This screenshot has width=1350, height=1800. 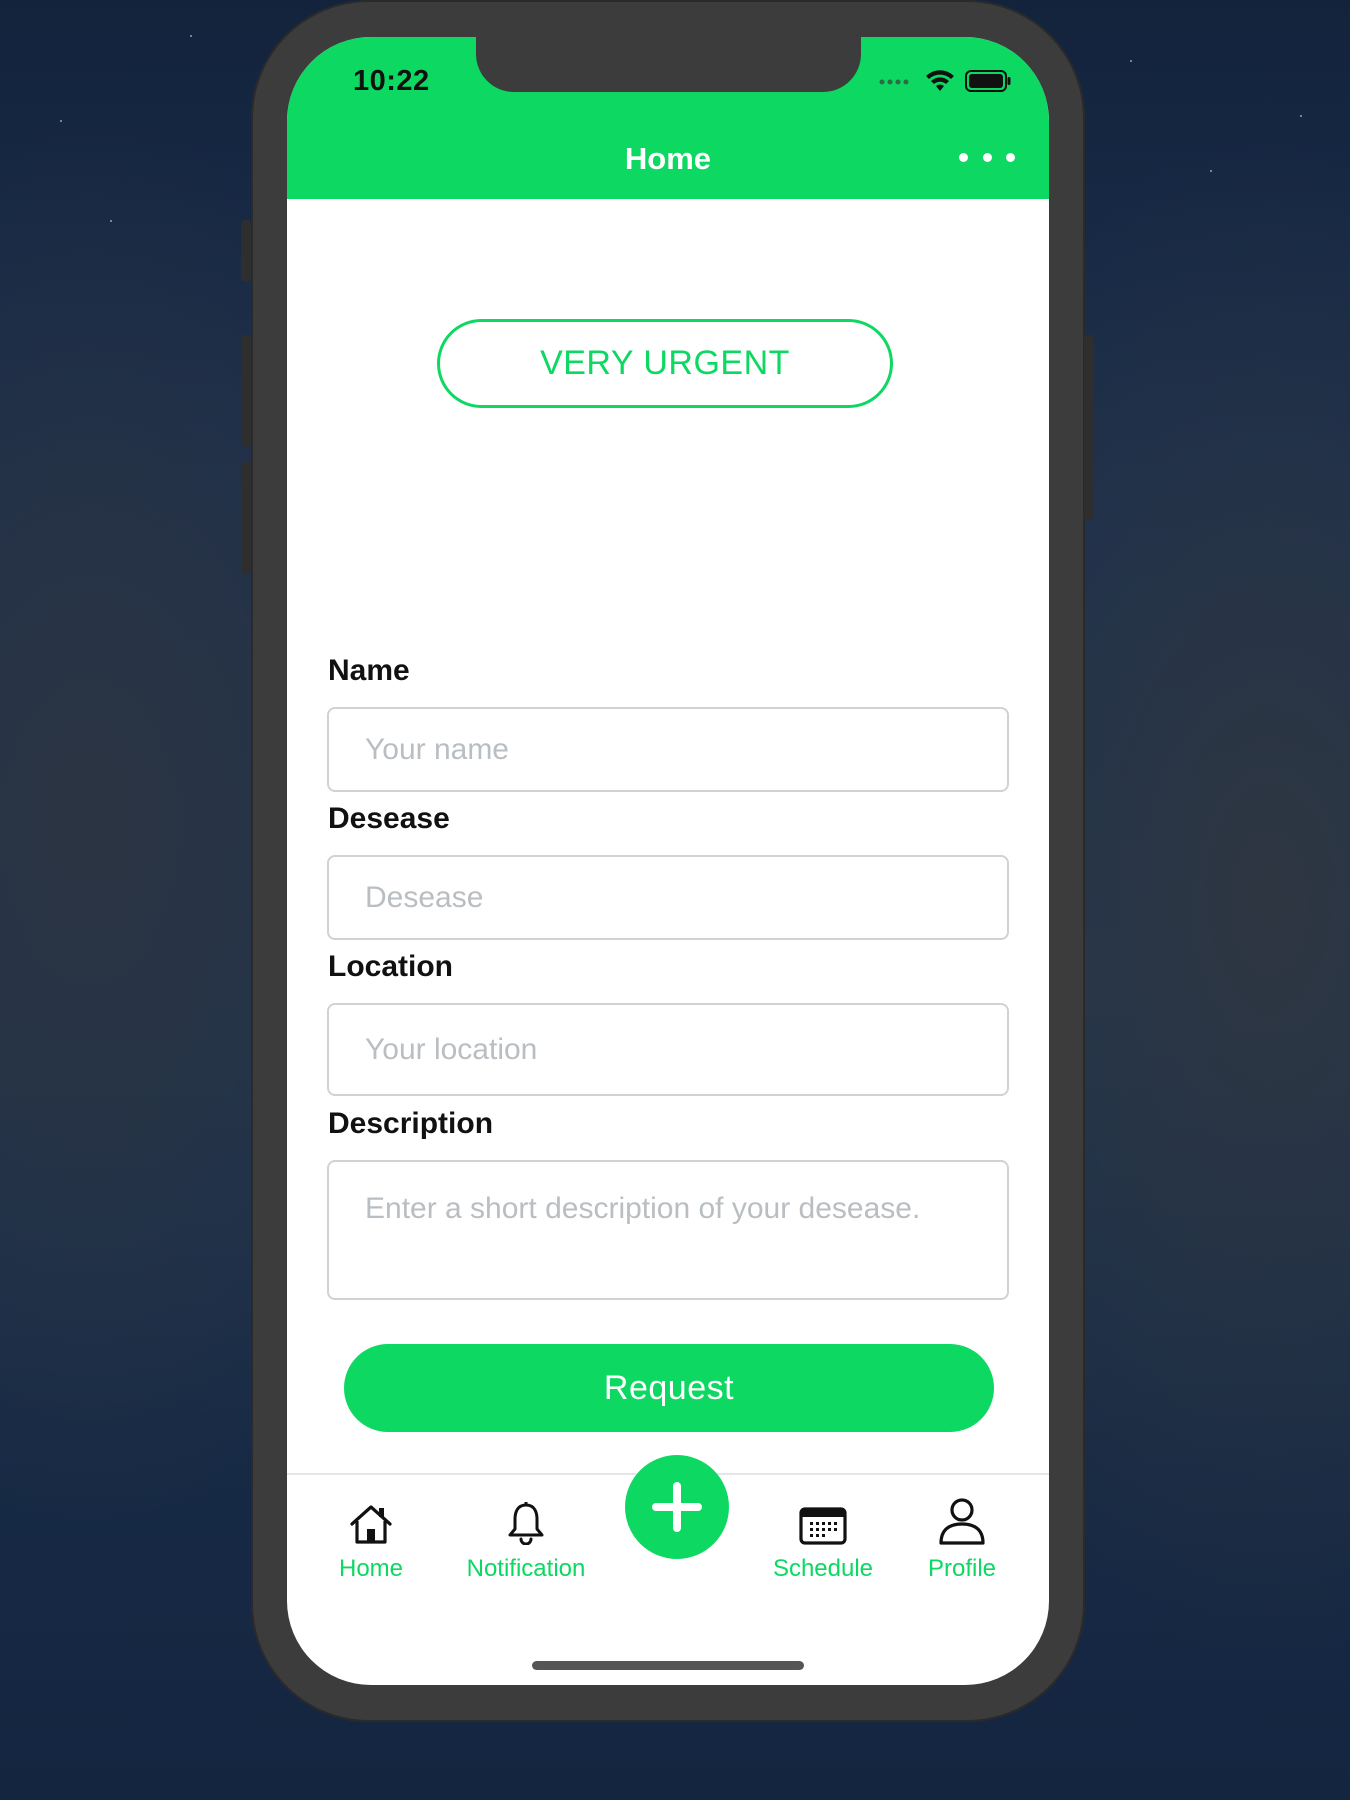 What do you see at coordinates (668, 64) in the screenshot?
I see `device-notch` at bounding box center [668, 64].